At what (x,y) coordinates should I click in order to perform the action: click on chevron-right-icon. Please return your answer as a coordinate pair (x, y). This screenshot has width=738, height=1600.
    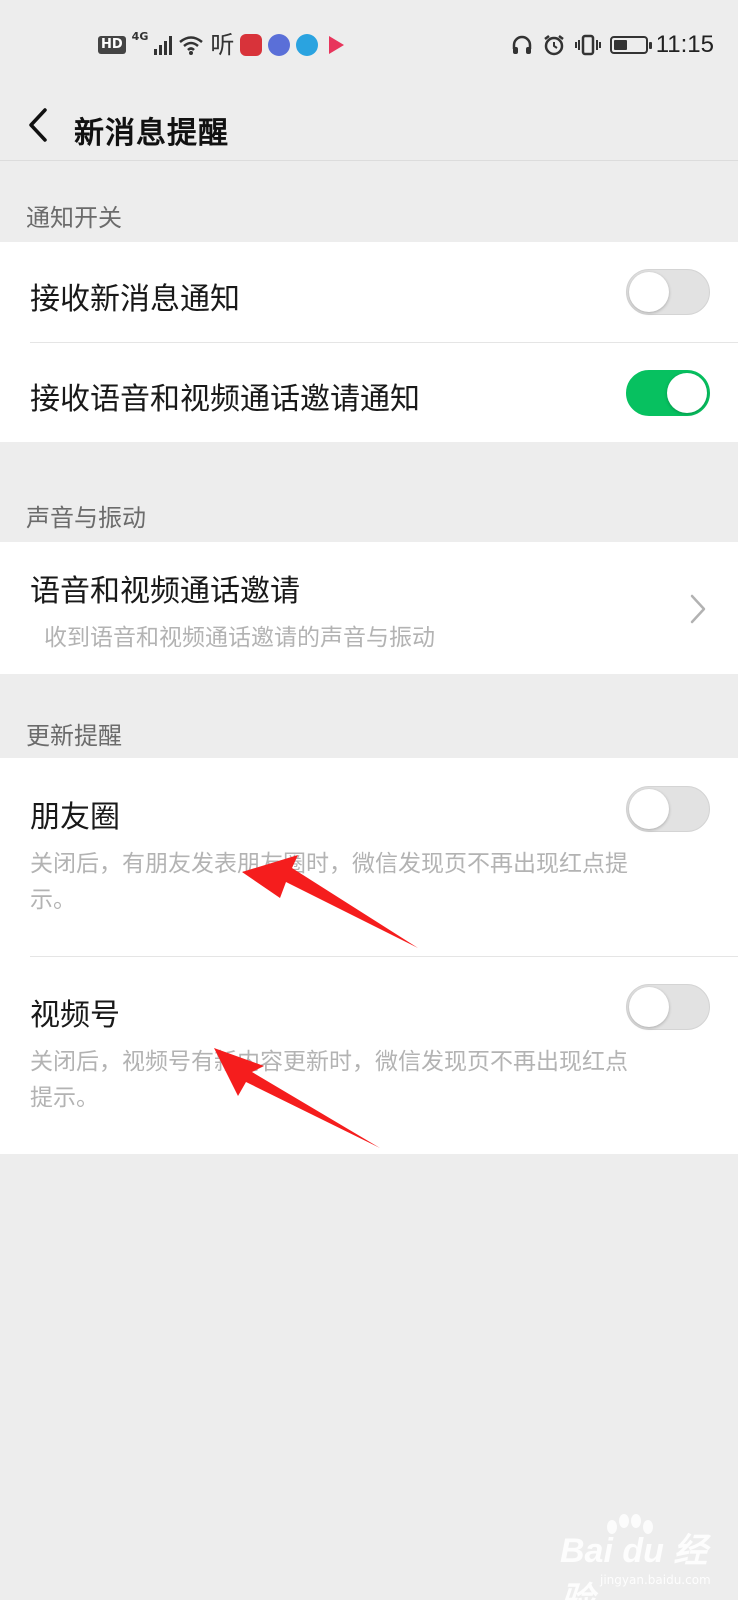
    Looking at the image, I should click on (698, 609).